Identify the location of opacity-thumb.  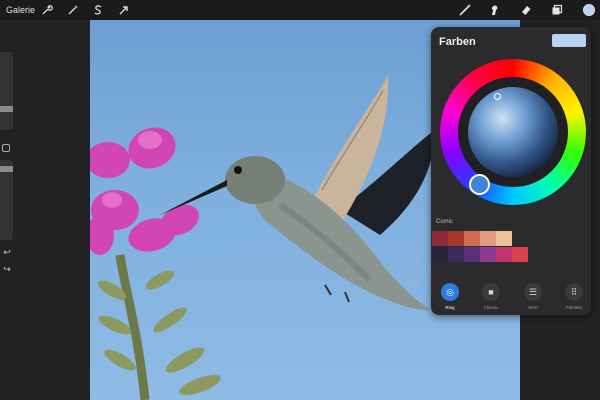
(6, 169).